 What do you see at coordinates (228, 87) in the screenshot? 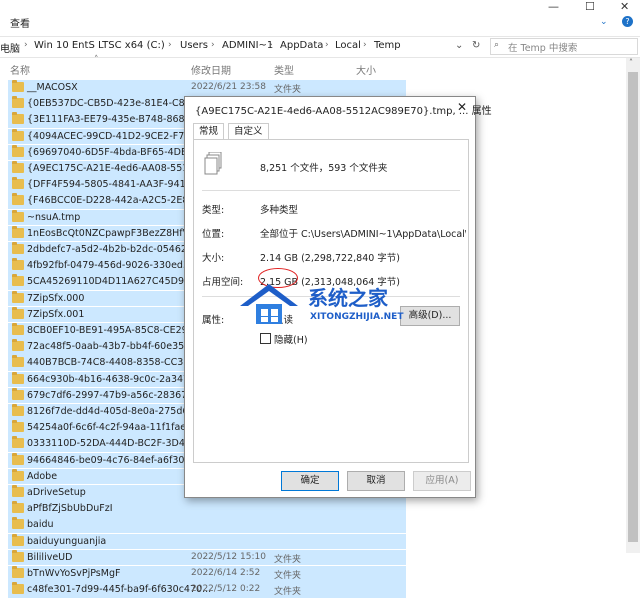
I see `file-date: 2022/6/21 23:58` at bounding box center [228, 87].